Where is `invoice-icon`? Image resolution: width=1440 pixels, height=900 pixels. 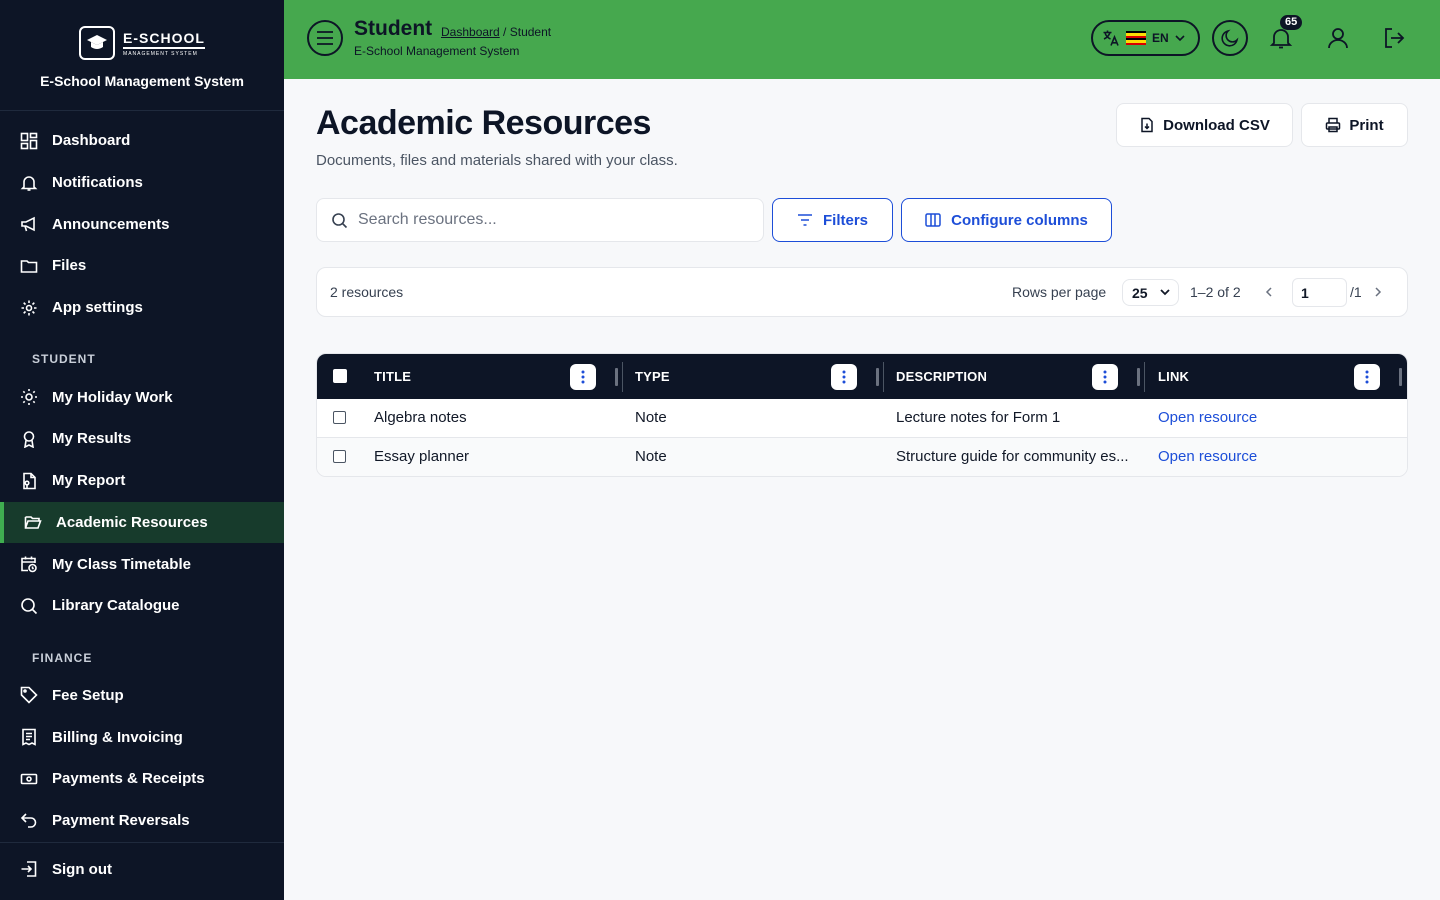 invoice-icon is located at coordinates (29, 737).